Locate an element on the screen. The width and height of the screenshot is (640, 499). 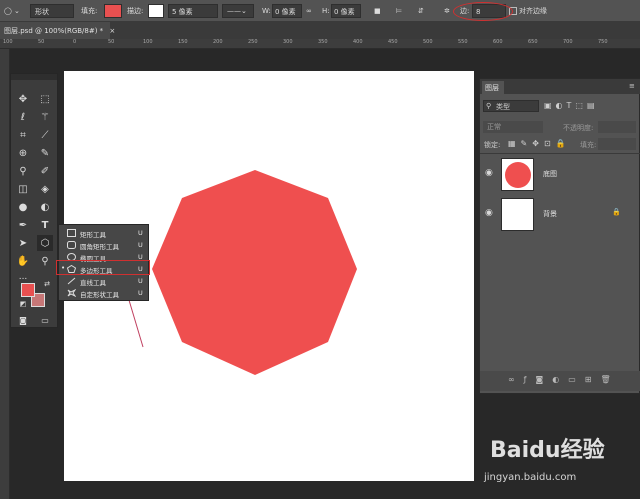
lasso-tool-icon: ℓ is located at coordinates (23, 117).